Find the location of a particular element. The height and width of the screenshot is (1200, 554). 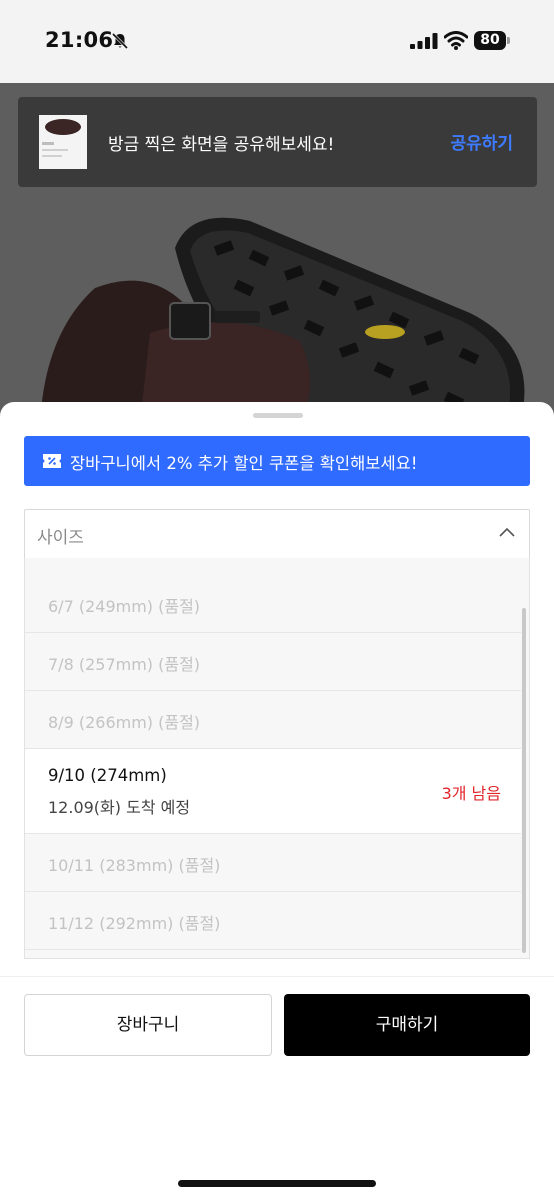

status-bar: 21:06 80 is located at coordinates (277, 41).